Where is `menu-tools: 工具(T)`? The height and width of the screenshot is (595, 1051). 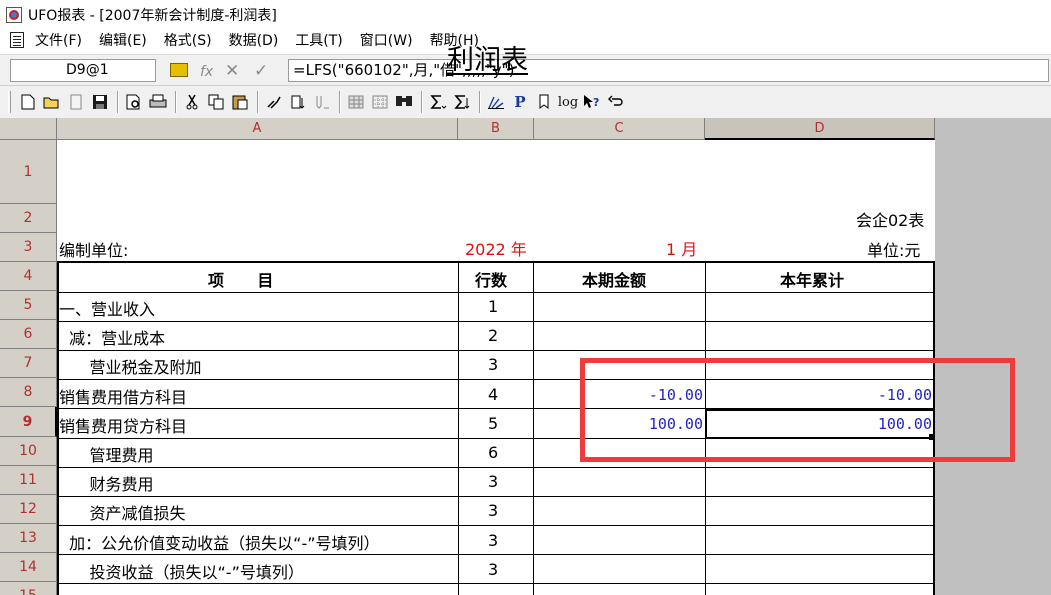 menu-tools: 工具(T) is located at coordinates (318, 40).